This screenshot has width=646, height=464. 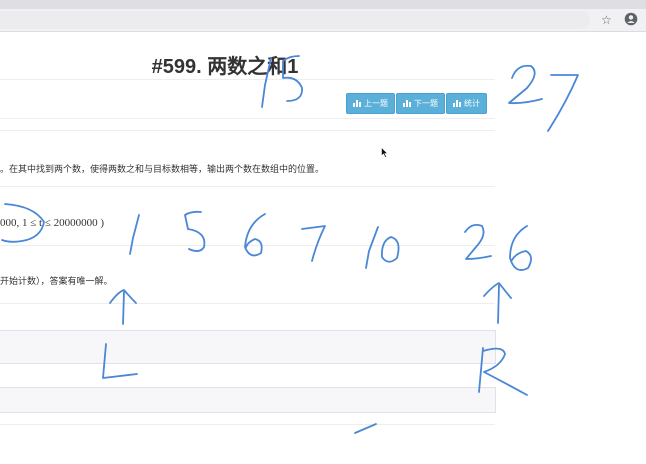 What do you see at coordinates (225, 67) in the screenshot?
I see `page-title: #599. 两数之和1` at bounding box center [225, 67].